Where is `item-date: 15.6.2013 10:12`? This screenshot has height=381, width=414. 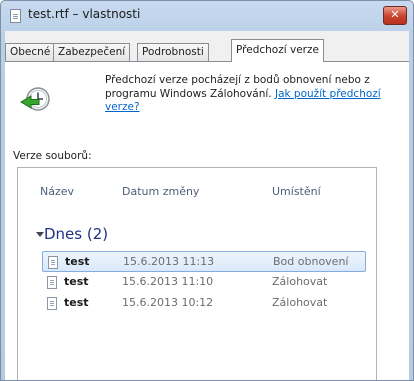 item-date: 15.6.2013 10:12 is located at coordinates (168, 302).